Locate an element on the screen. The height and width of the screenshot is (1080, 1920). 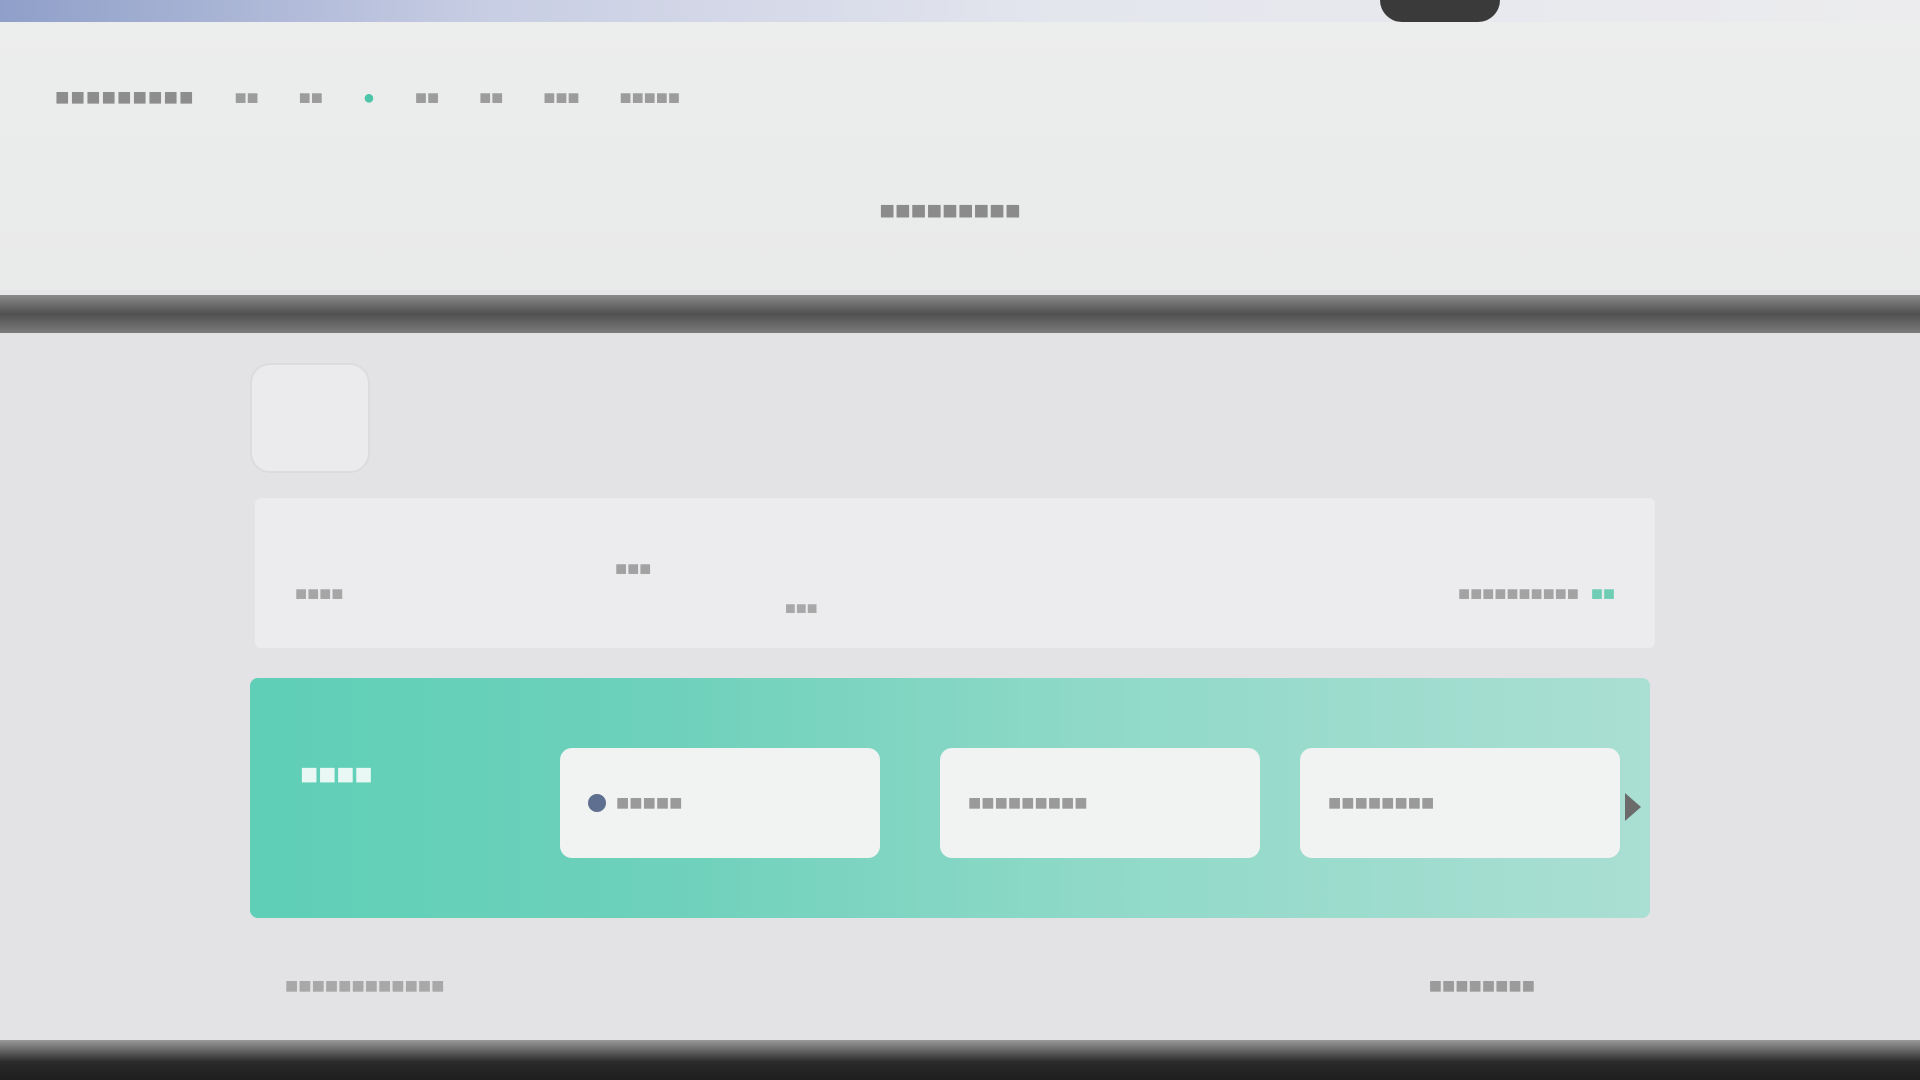
header-right-text: ■■■■■■■■■■ is located at coordinates (1518, 594).